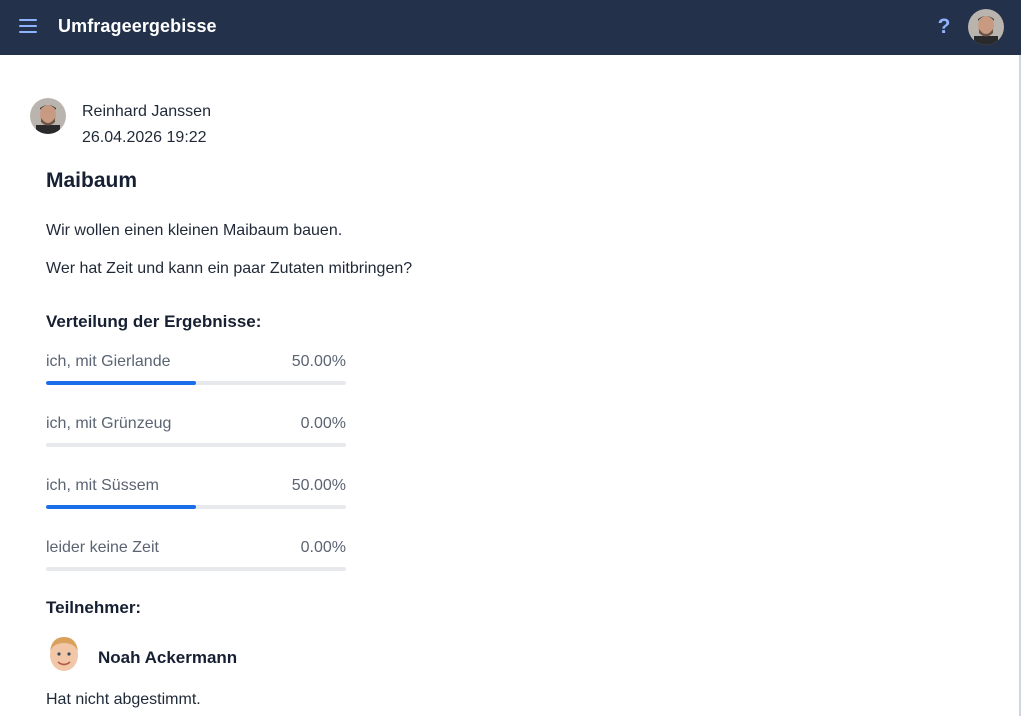 This screenshot has width=1021, height=716. I want to click on result-label: ich, mit Süssem, so click(102, 485).